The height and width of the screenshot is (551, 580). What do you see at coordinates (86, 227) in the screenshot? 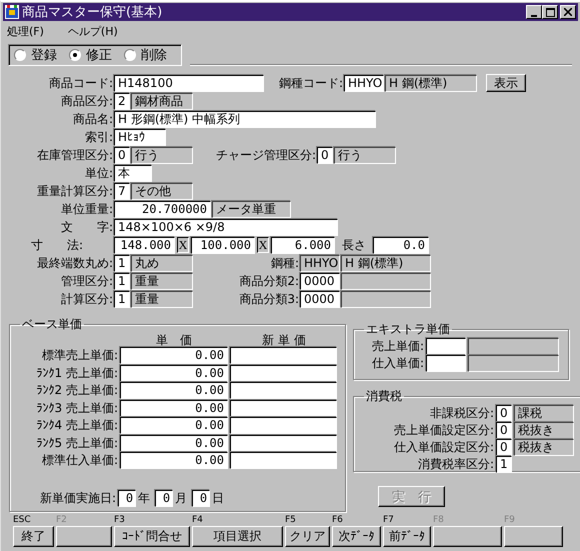
I see `field-label: 文 字:` at bounding box center [86, 227].